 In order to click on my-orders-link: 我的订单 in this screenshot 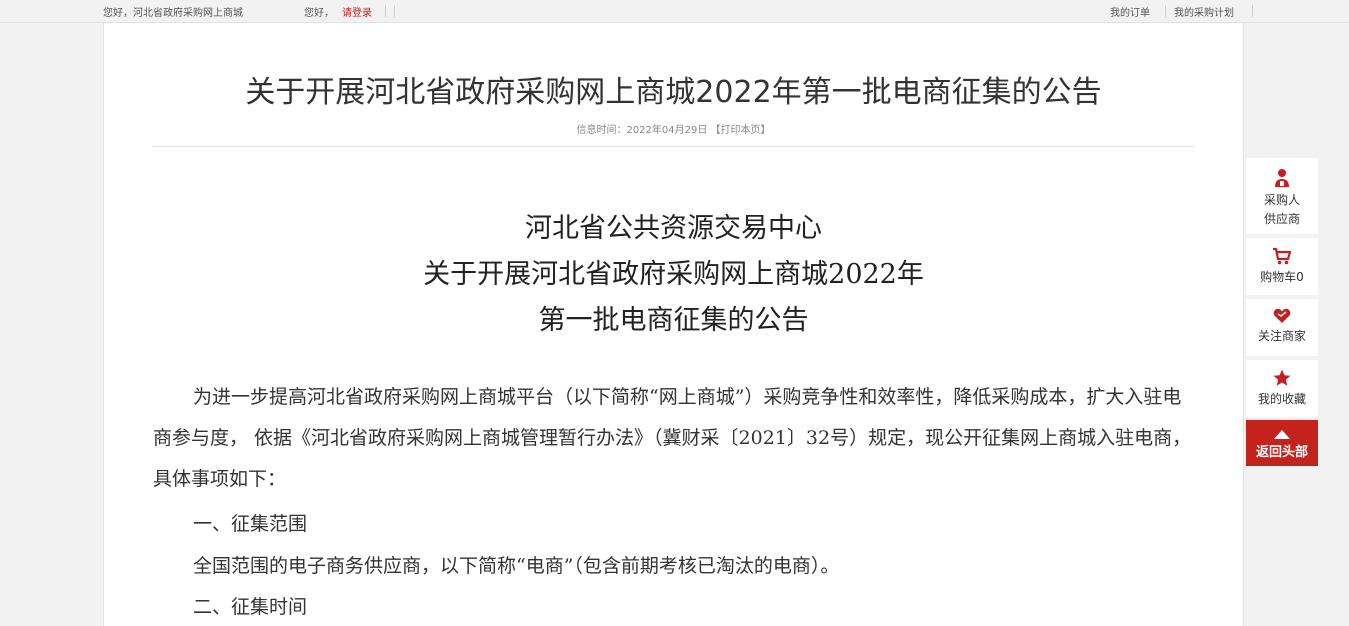, I will do `click(1130, 11)`.